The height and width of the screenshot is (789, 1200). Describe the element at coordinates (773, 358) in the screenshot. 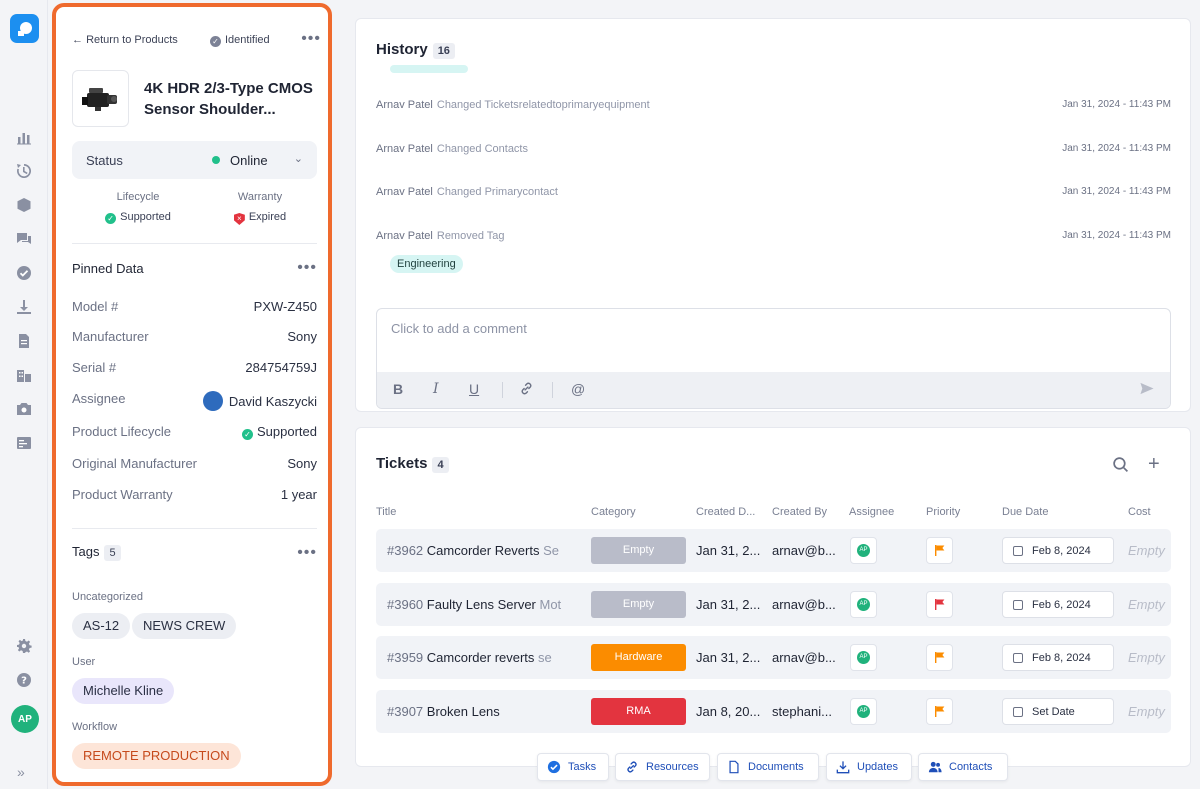

I see `comment-box: Click to add a comment B I U @` at that location.